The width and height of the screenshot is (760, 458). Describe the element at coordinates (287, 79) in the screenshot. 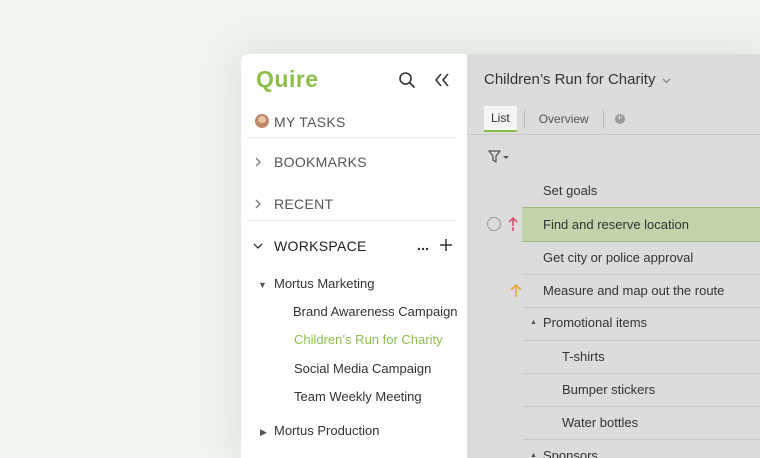

I see `quire-logo: Quire` at that location.